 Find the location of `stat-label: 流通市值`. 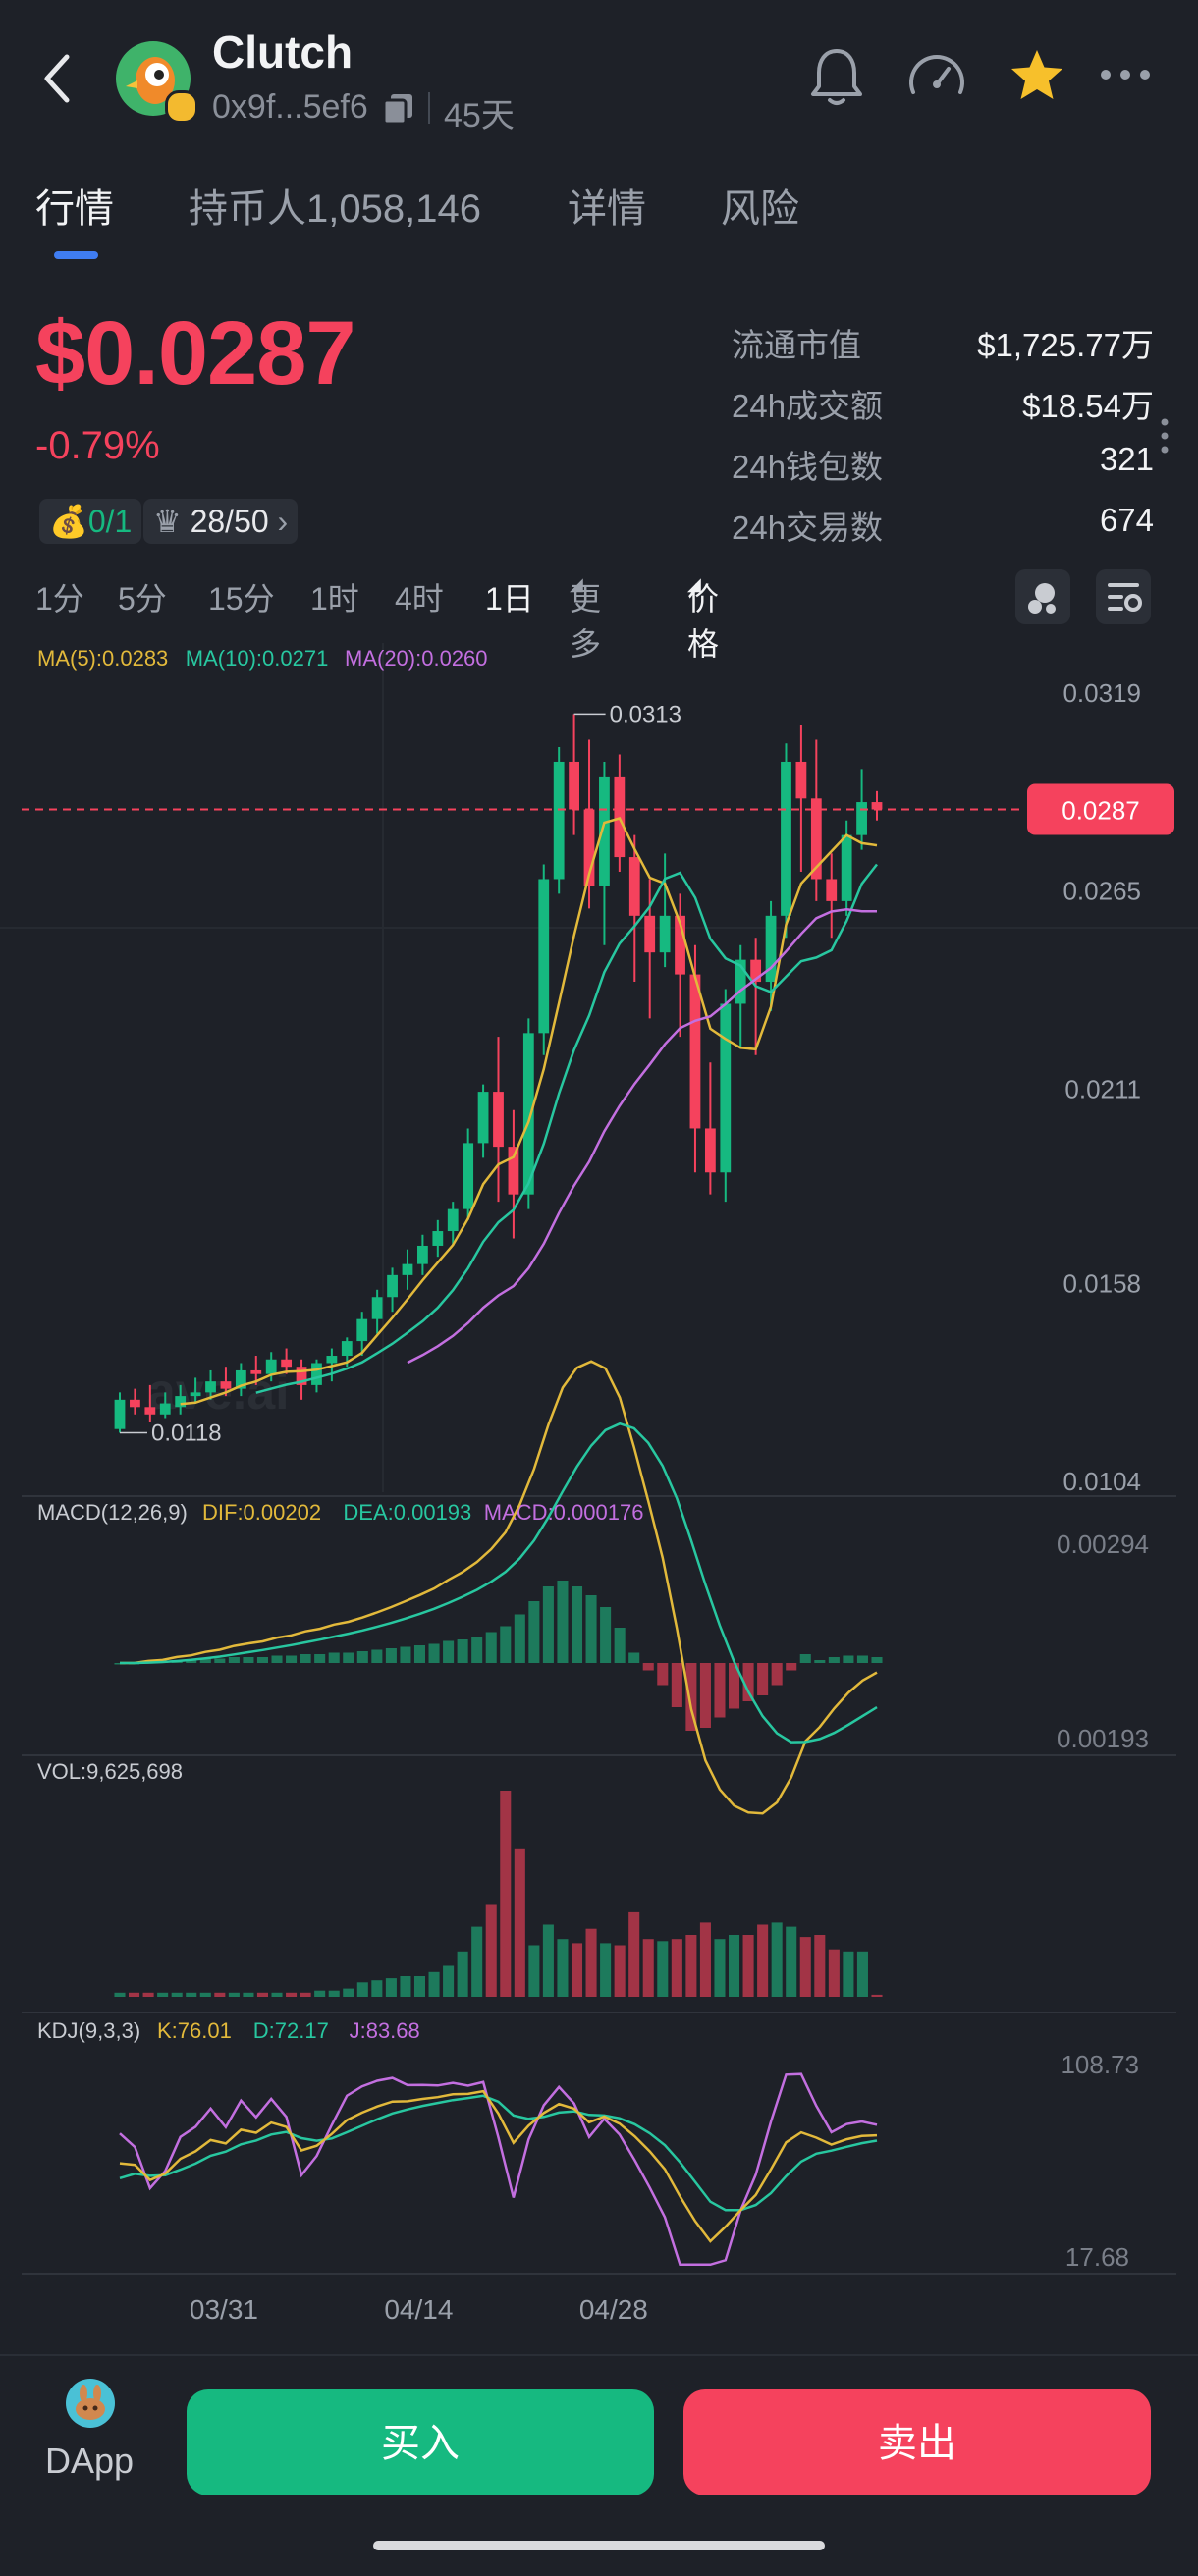

stat-label: 流通市值 is located at coordinates (796, 345).